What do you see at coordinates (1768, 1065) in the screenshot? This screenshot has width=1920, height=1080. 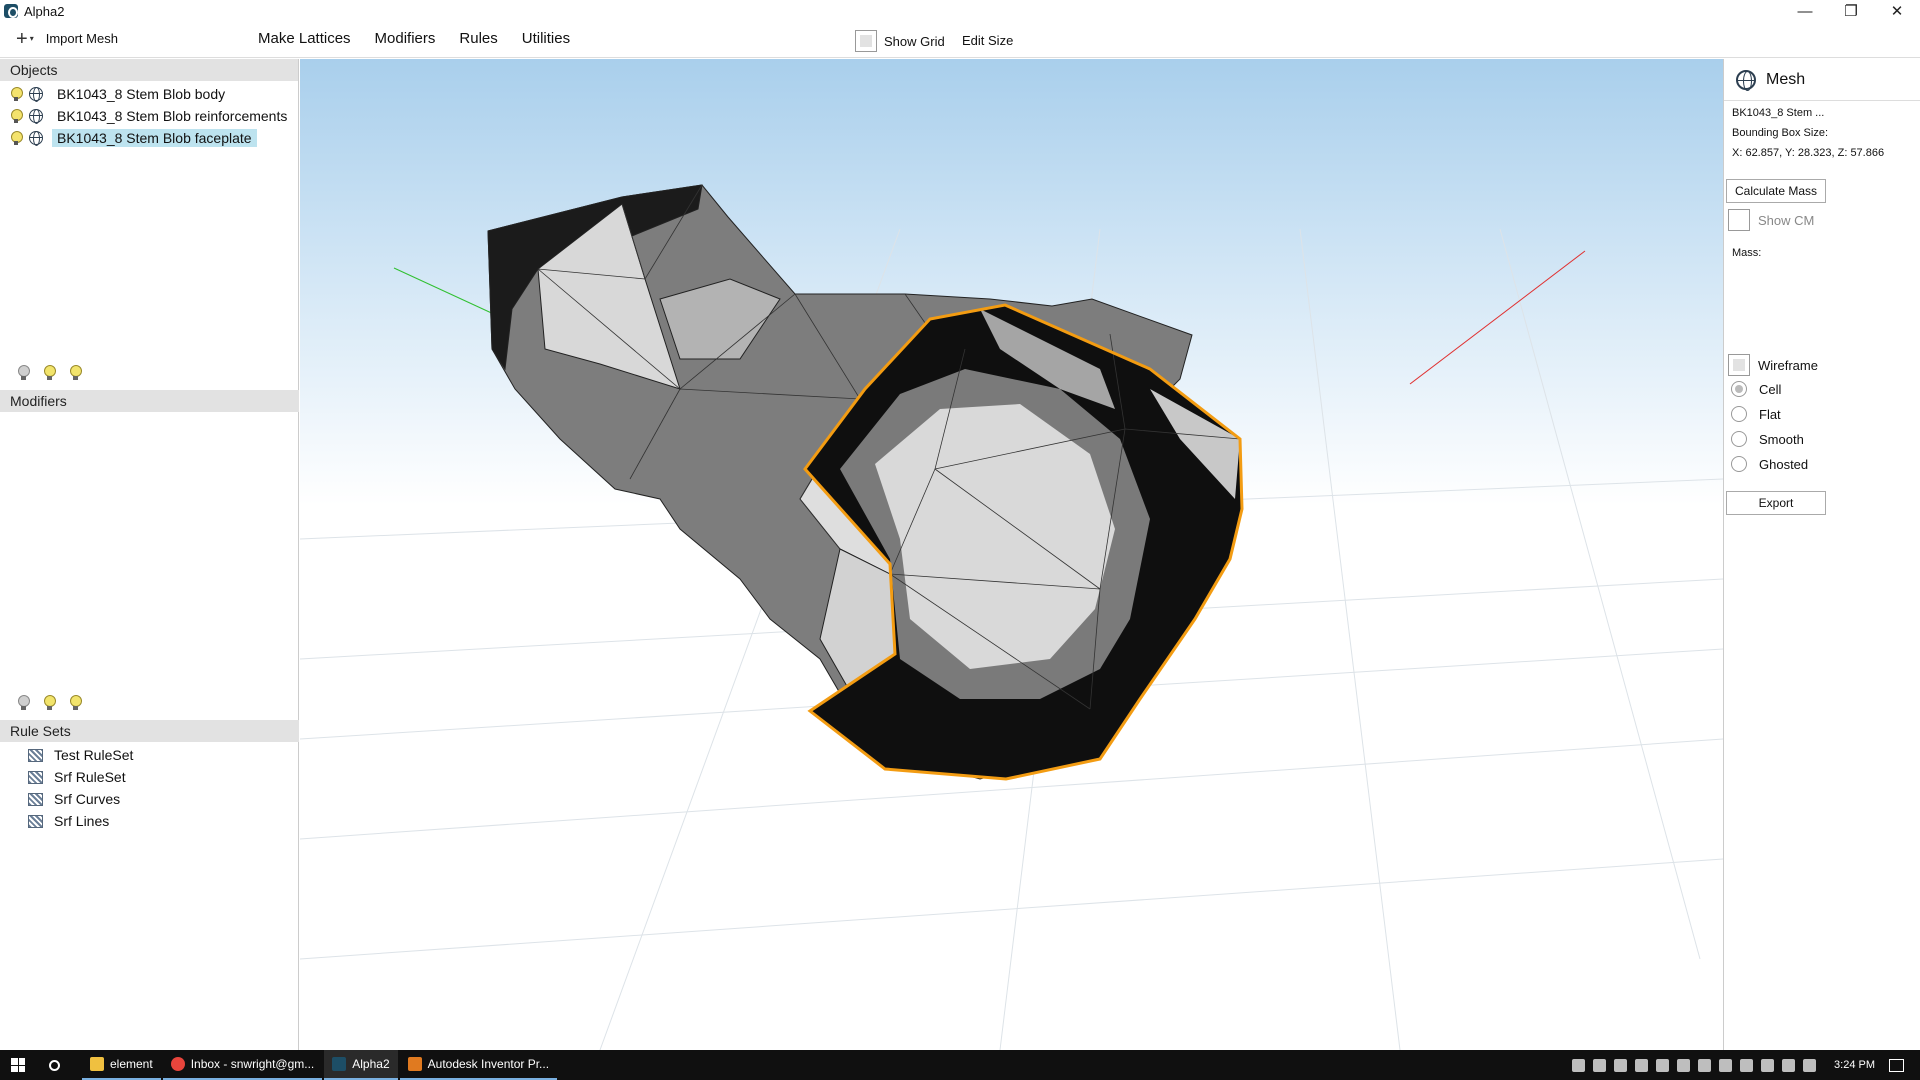 I see `battery-icon` at bounding box center [1768, 1065].